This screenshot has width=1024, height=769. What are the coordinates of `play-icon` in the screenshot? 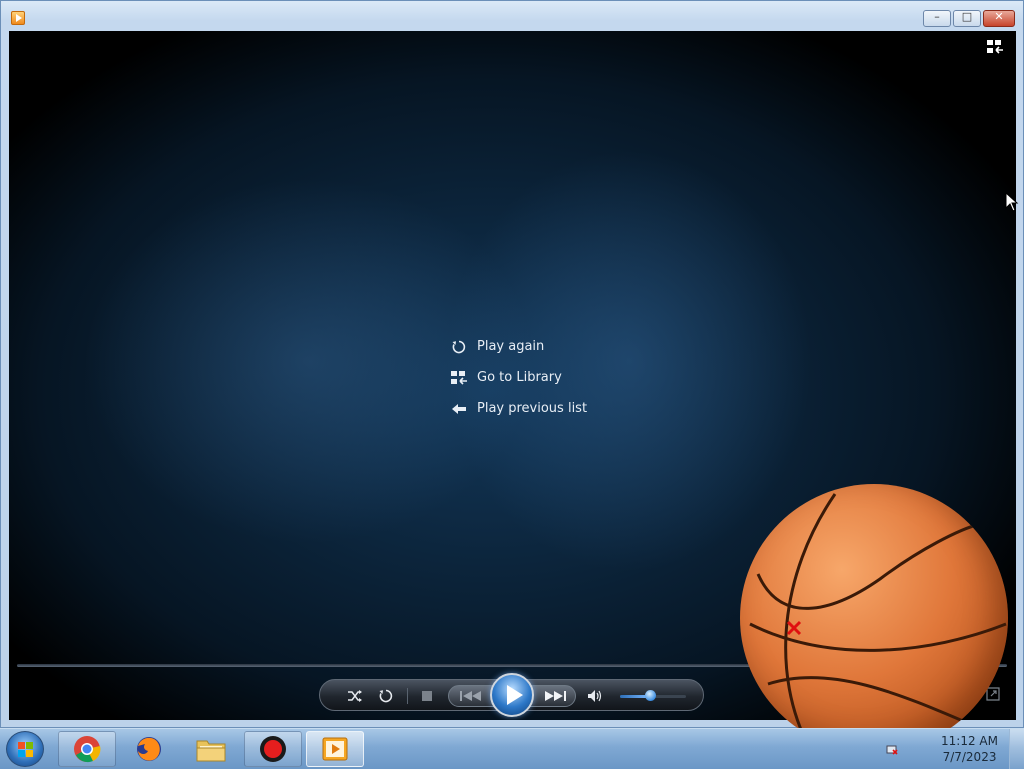 It's located at (515, 695).